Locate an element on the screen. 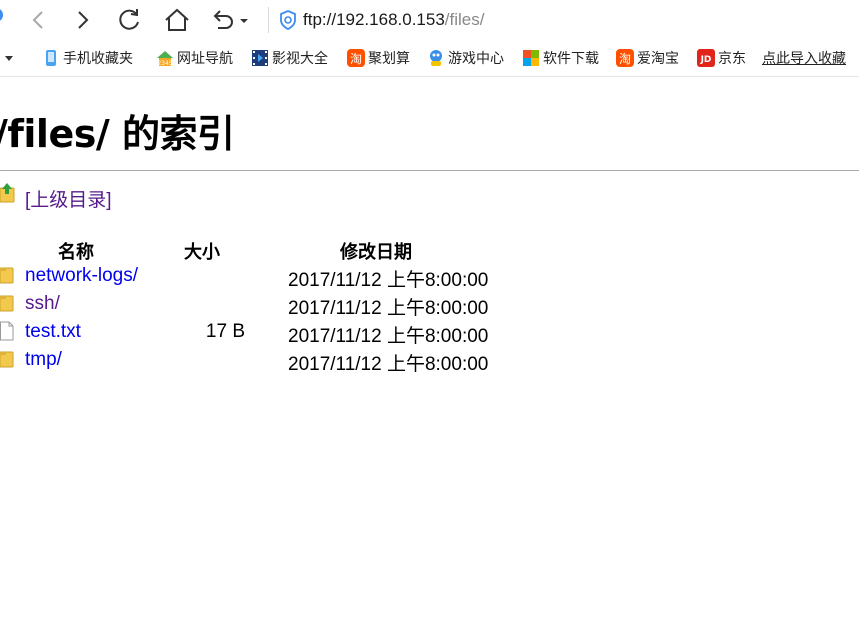 The width and height of the screenshot is (859, 626). table-row: tmp/ 2017/11/12 上午8:00:00 is located at coordinates (280, 361).